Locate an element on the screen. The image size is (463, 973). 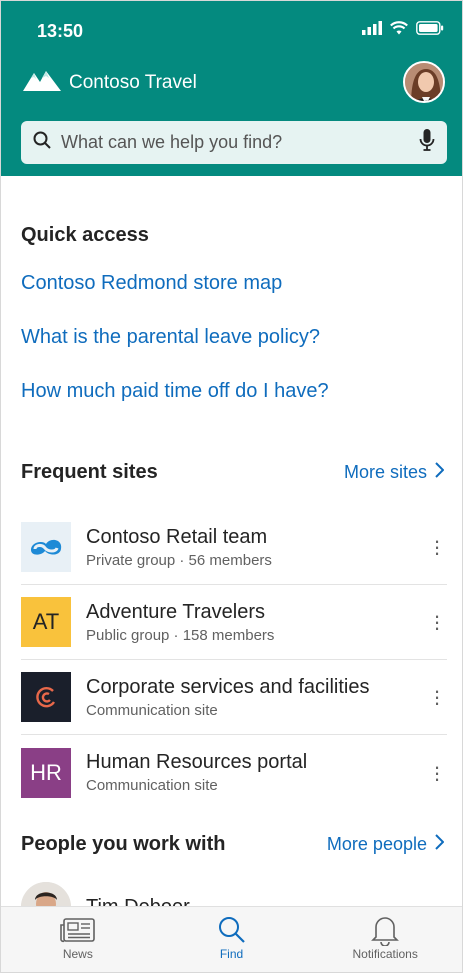
nav-label: News is located at coordinates (77, 954).